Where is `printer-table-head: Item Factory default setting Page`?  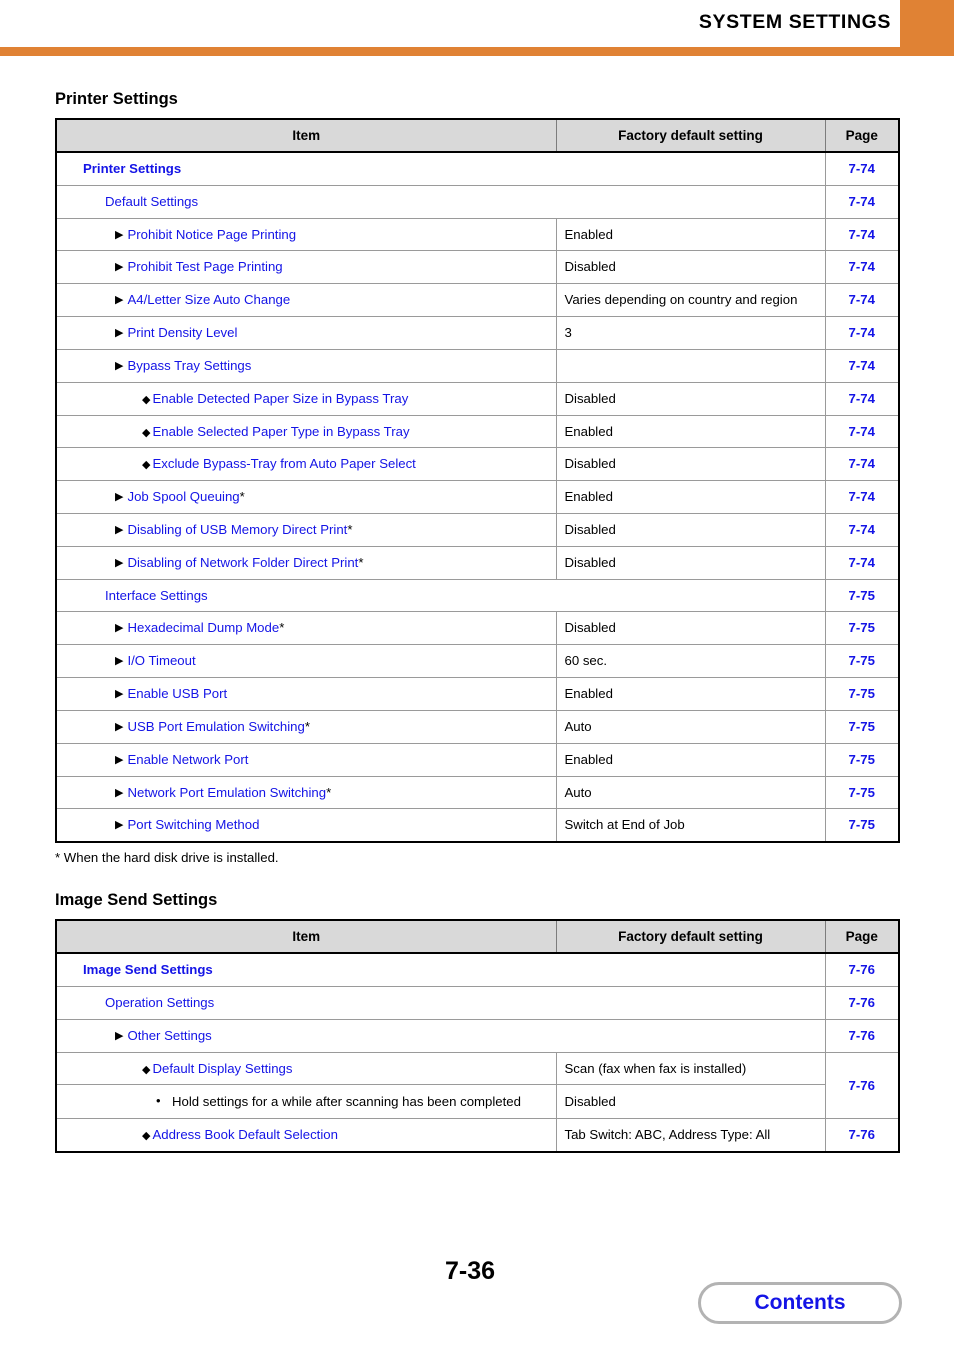
printer-table-head: Item Factory default setting Page is located at coordinates (477, 136).